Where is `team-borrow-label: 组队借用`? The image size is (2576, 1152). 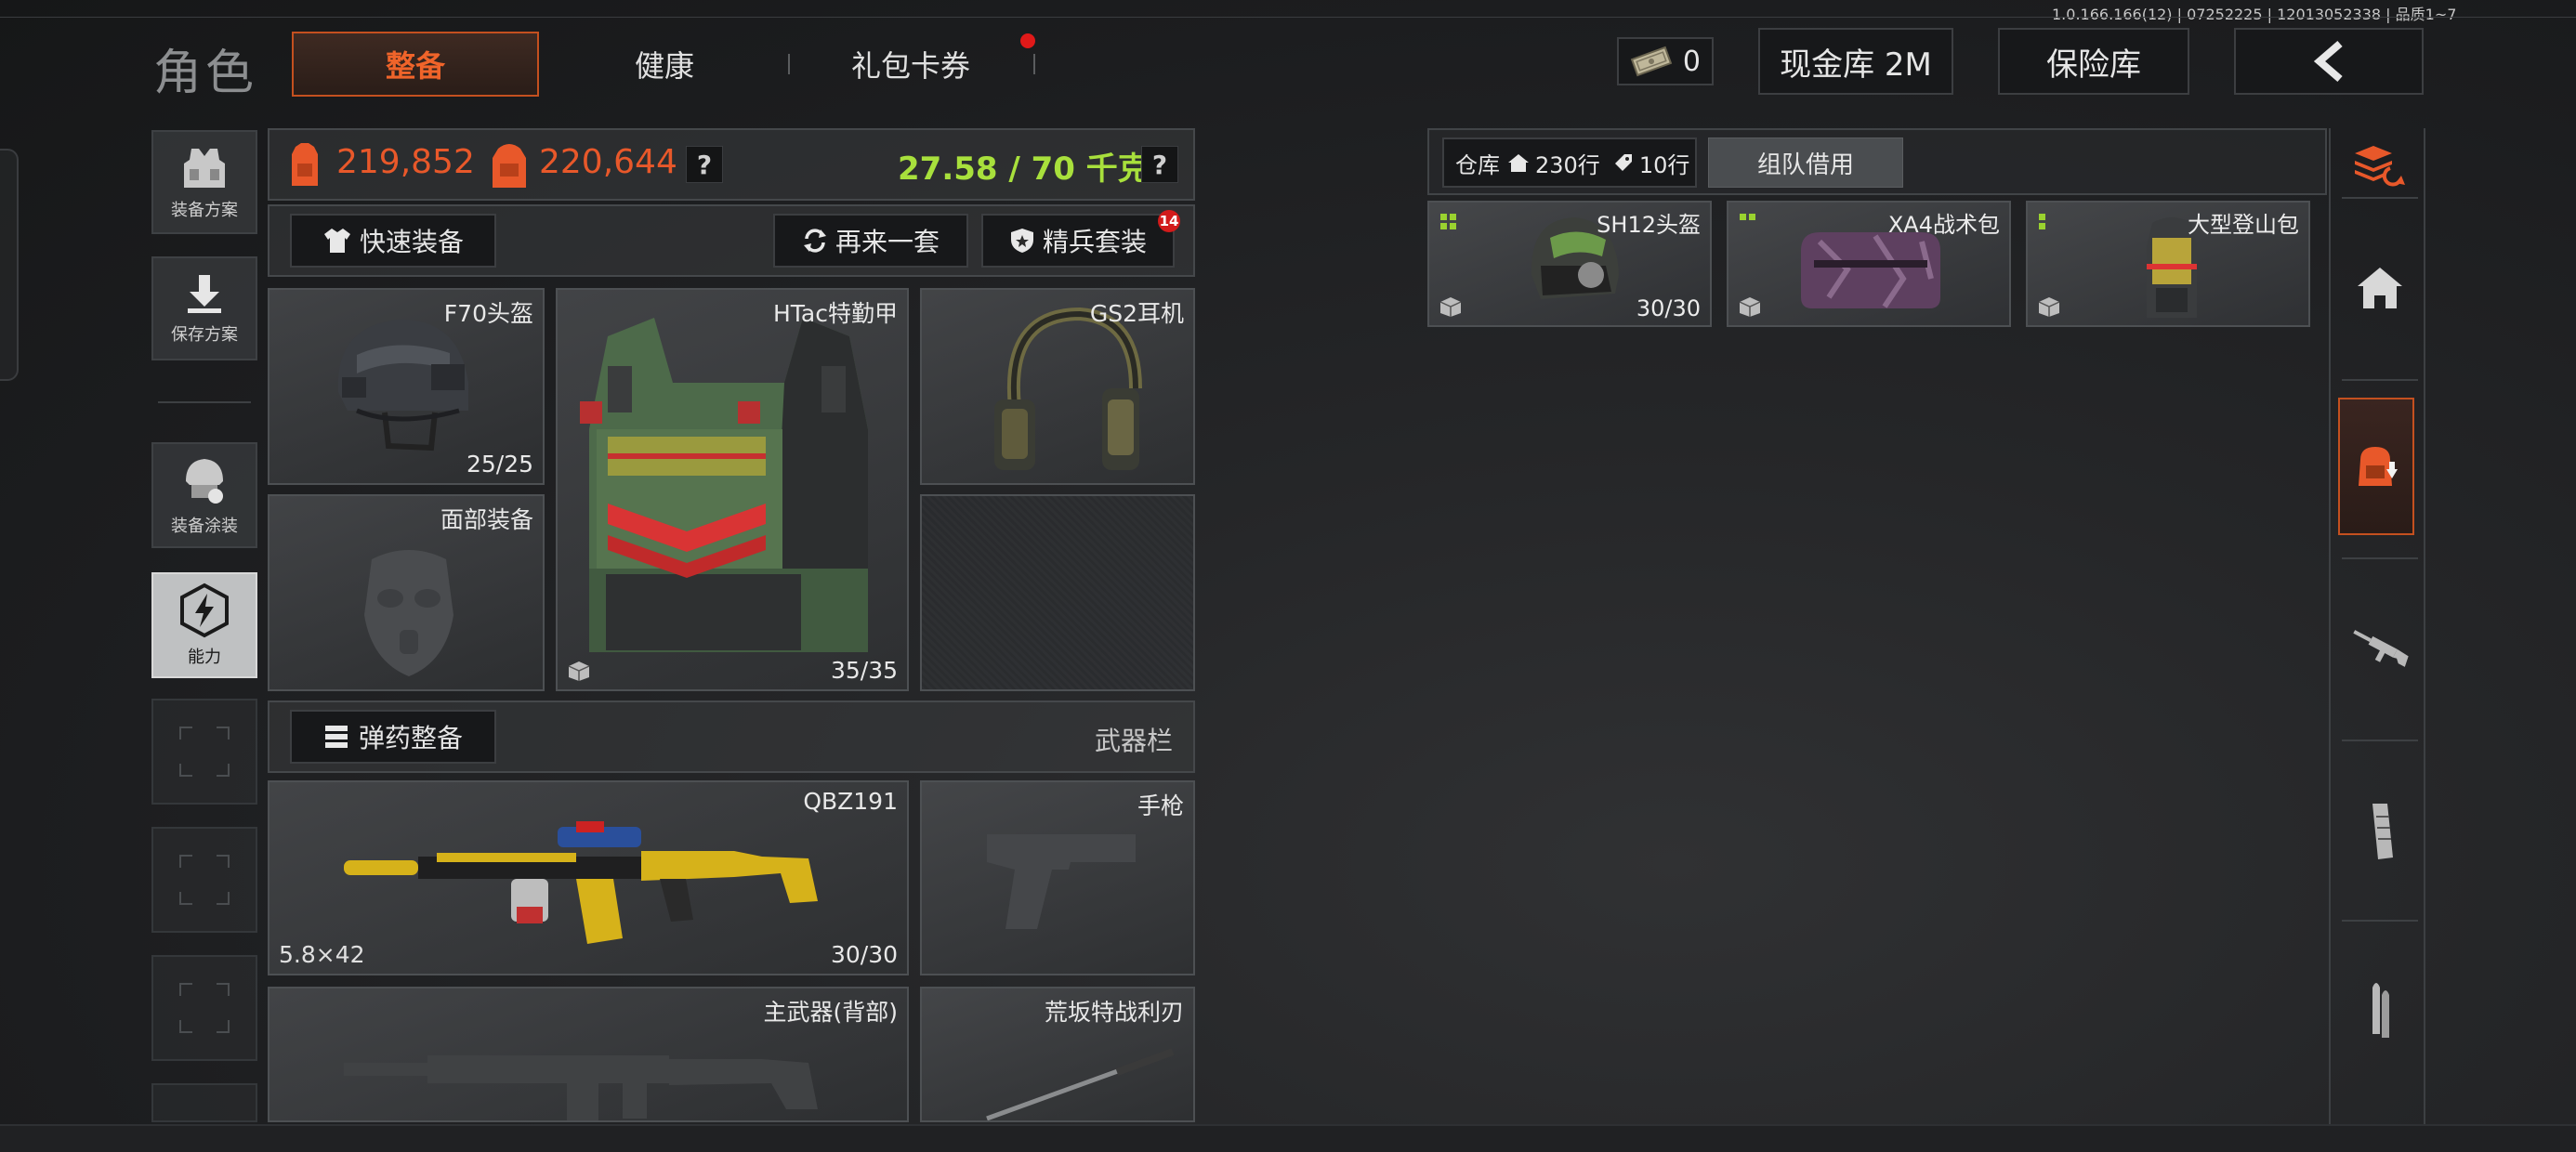 team-borrow-label: 组队借用 is located at coordinates (1805, 165).